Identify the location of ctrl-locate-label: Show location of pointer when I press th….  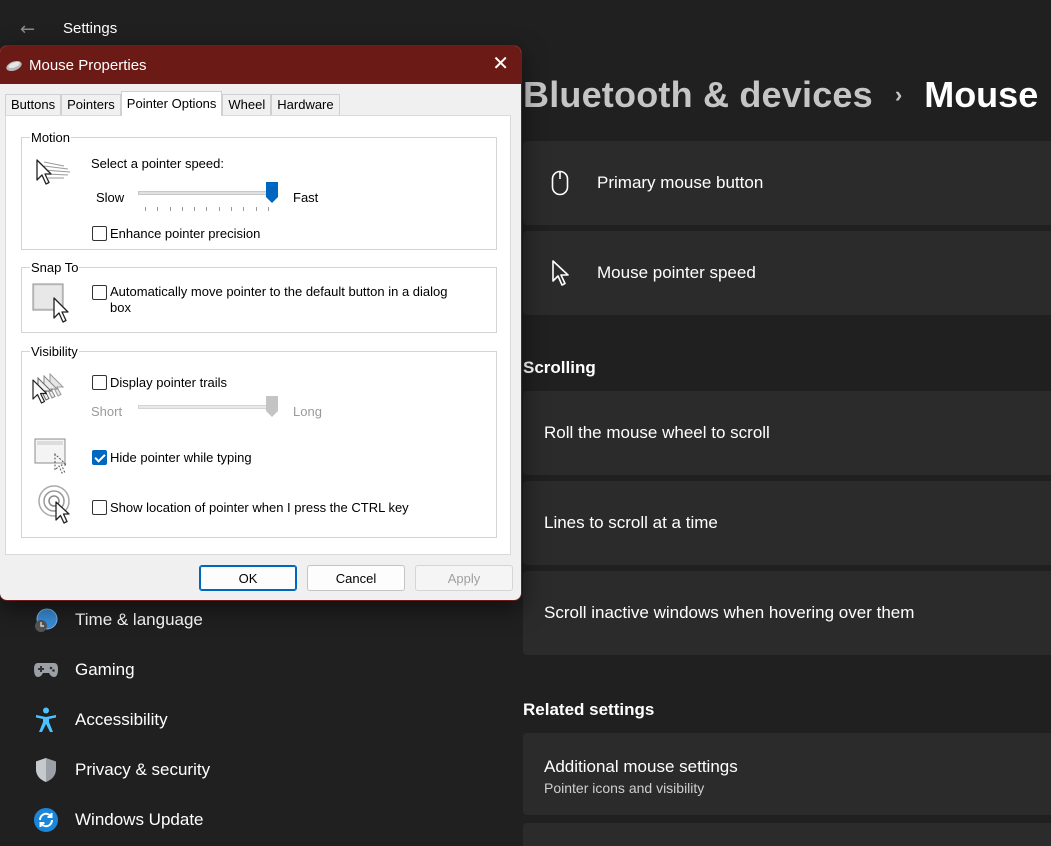
(259, 507).